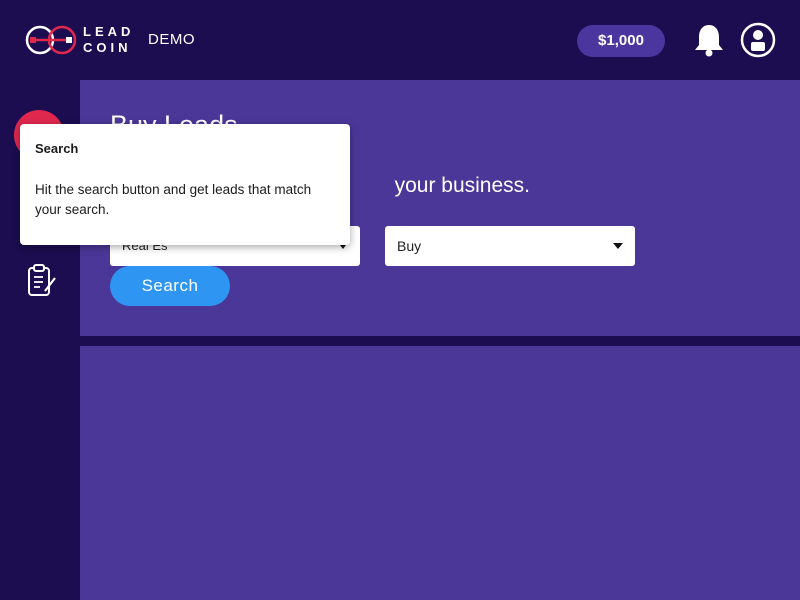 This screenshot has width=800, height=600. What do you see at coordinates (57, 148) in the screenshot?
I see `tooltip-title: Search` at bounding box center [57, 148].